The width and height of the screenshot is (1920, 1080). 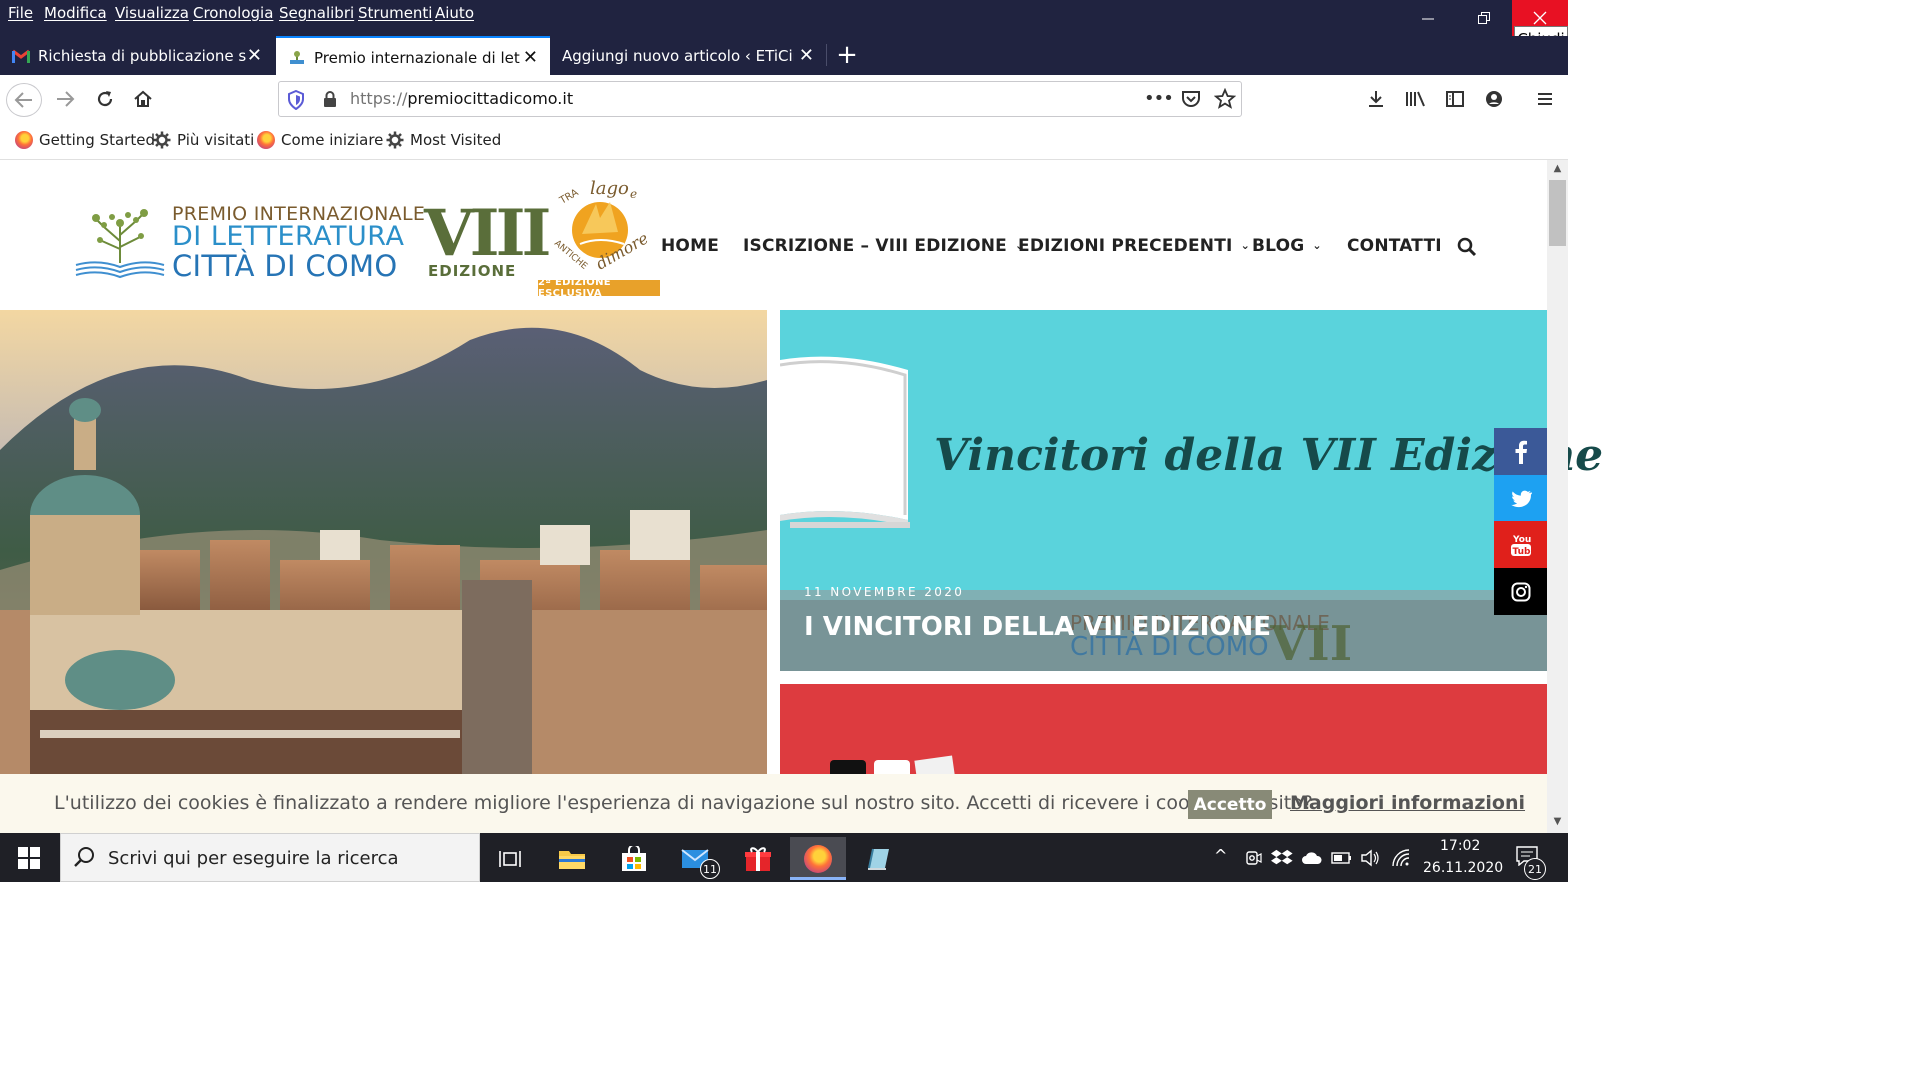 I want to click on nav-iscrizione: ISCRIZIONE – VIII EDIZIONE ⌄, so click(x=883, y=246).